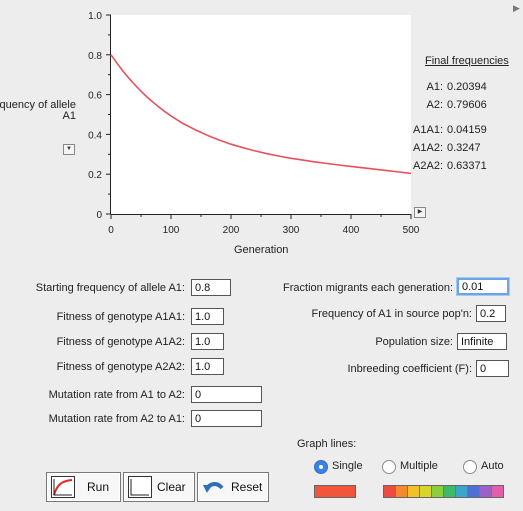 The image size is (523, 511). What do you see at coordinates (120, 317) in the screenshot?
I see `fitness-a1a1-label: Fitness of genotype A1A1:` at bounding box center [120, 317].